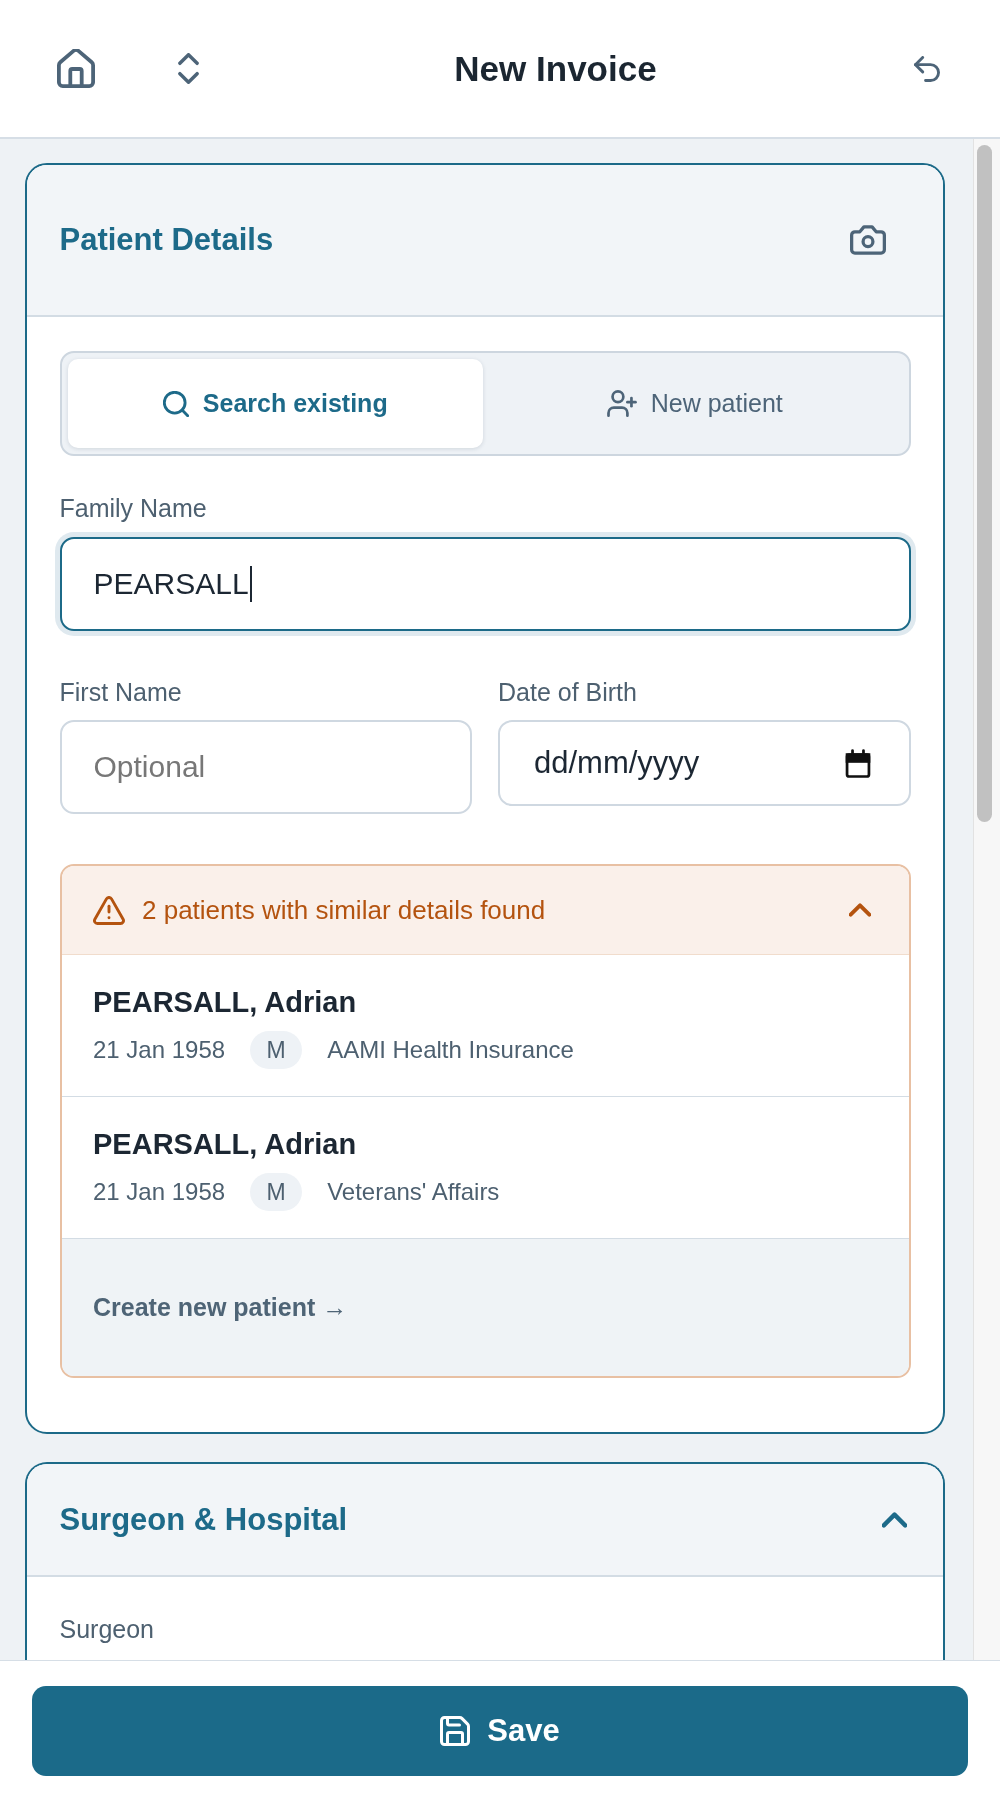 The image size is (1000, 1800). Describe the element at coordinates (166, 240) in the screenshot. I see `section-title: Patient Details` at that location.